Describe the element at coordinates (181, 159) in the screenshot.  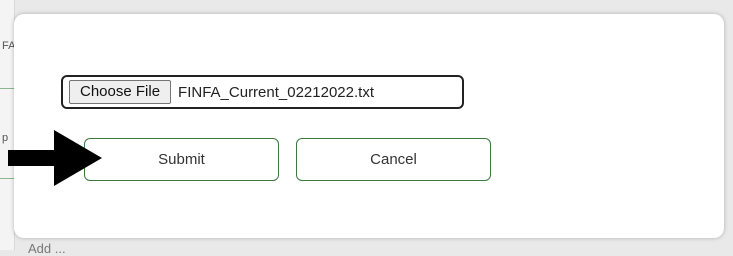
I see `submit-button: Submit` at that location.